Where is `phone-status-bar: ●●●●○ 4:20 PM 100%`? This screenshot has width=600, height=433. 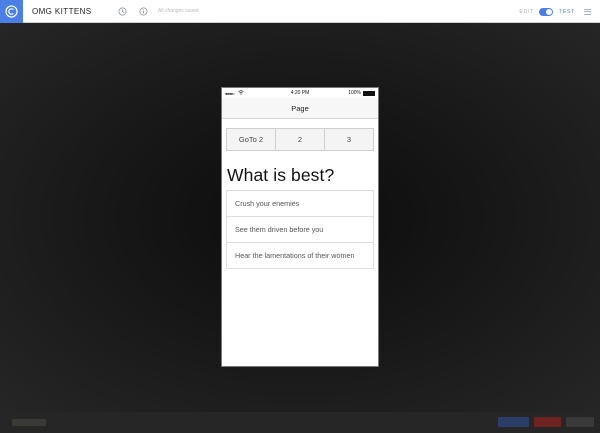
phone-status-bar: ●●●●○ 4:20 PM 100% is located at coordinates (300, 93).